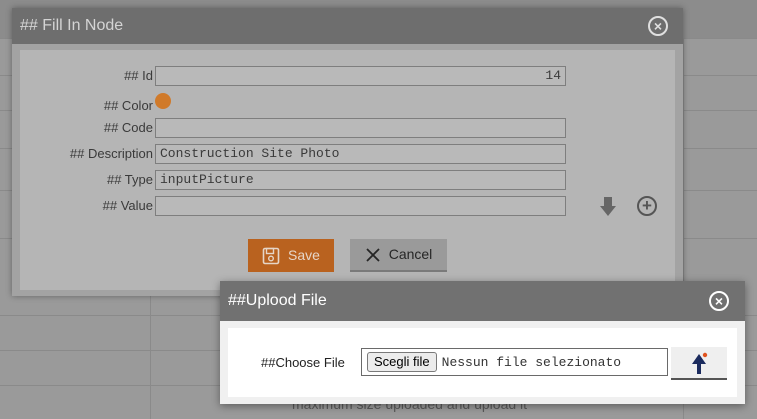  What do you see at coordinates (129, 179) in the screenshot?
I see `type-label: ## Type` at bounding box center [129, 179].